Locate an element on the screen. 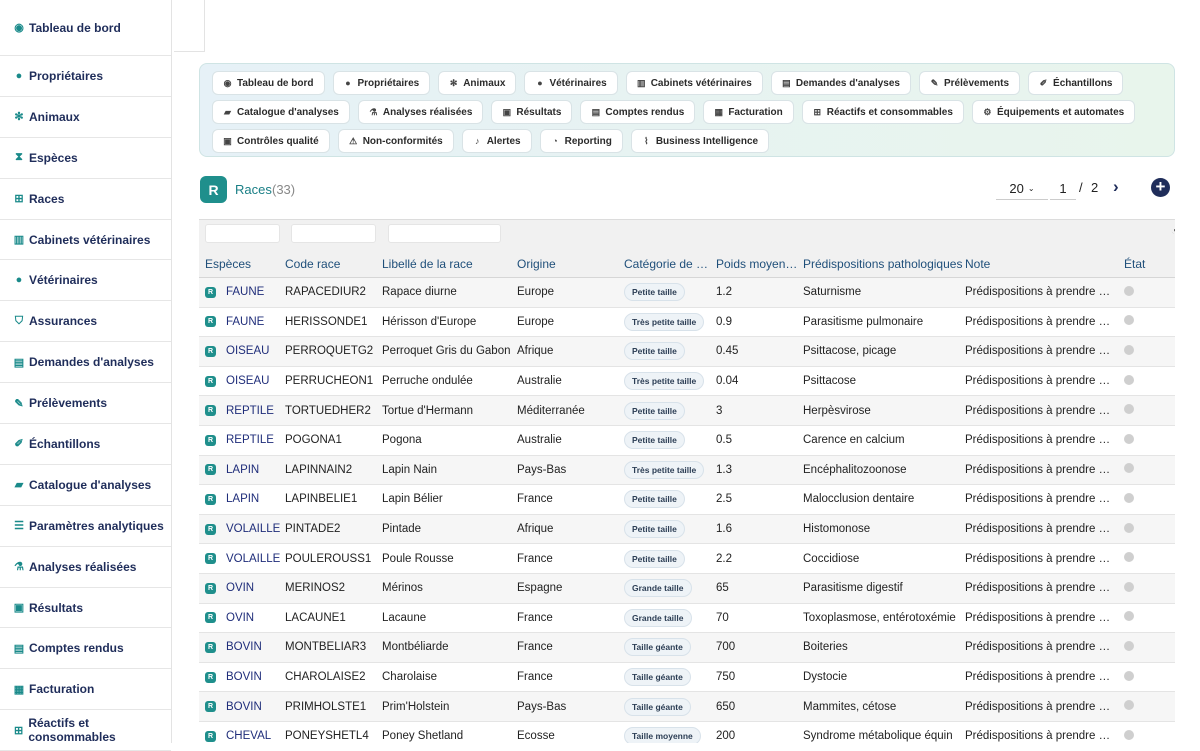 The image size is (1200, 751). quicknav-button-6: ✎ Prélèvements is located at coordinates (969, 83).